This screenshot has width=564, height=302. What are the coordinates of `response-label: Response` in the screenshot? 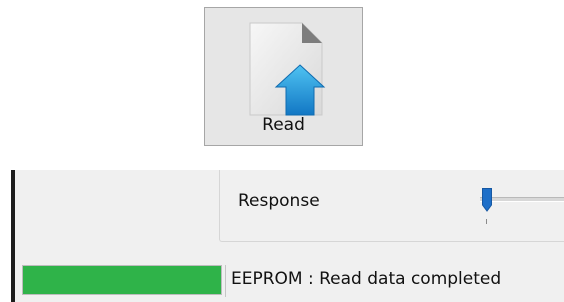 It's located at (279, 201).